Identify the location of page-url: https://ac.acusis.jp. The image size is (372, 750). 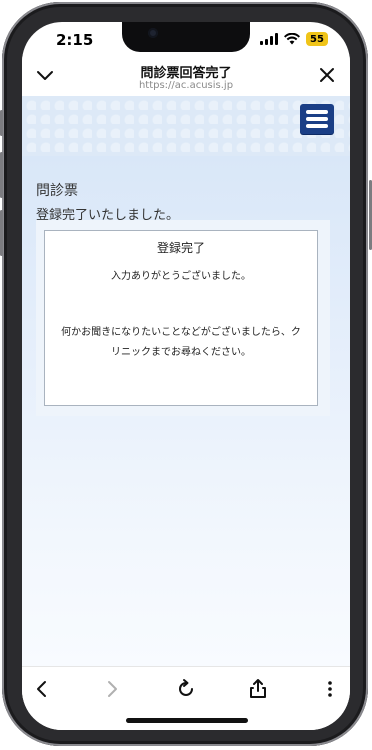
(186, 85).